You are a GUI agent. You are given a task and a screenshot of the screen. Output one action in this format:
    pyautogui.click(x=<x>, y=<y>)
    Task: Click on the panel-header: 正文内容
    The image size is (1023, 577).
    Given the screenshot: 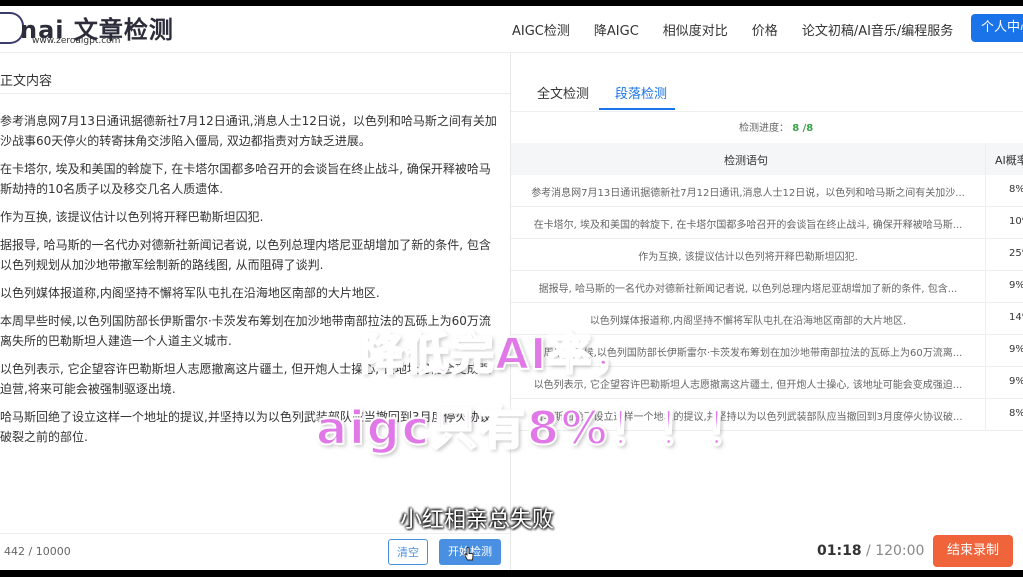 What is the action you would take?
    pyautogui.click(x=255, y=79)
    